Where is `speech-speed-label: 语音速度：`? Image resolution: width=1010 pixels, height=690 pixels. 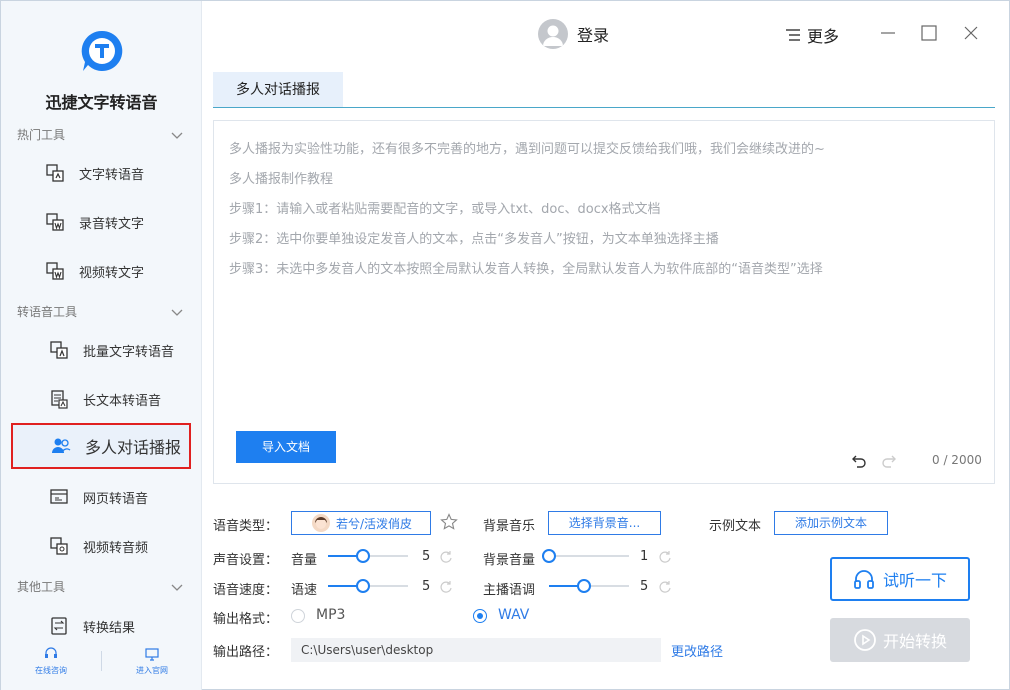 speech-speed-label: 语音速度： is located at coordinates (246, 590).